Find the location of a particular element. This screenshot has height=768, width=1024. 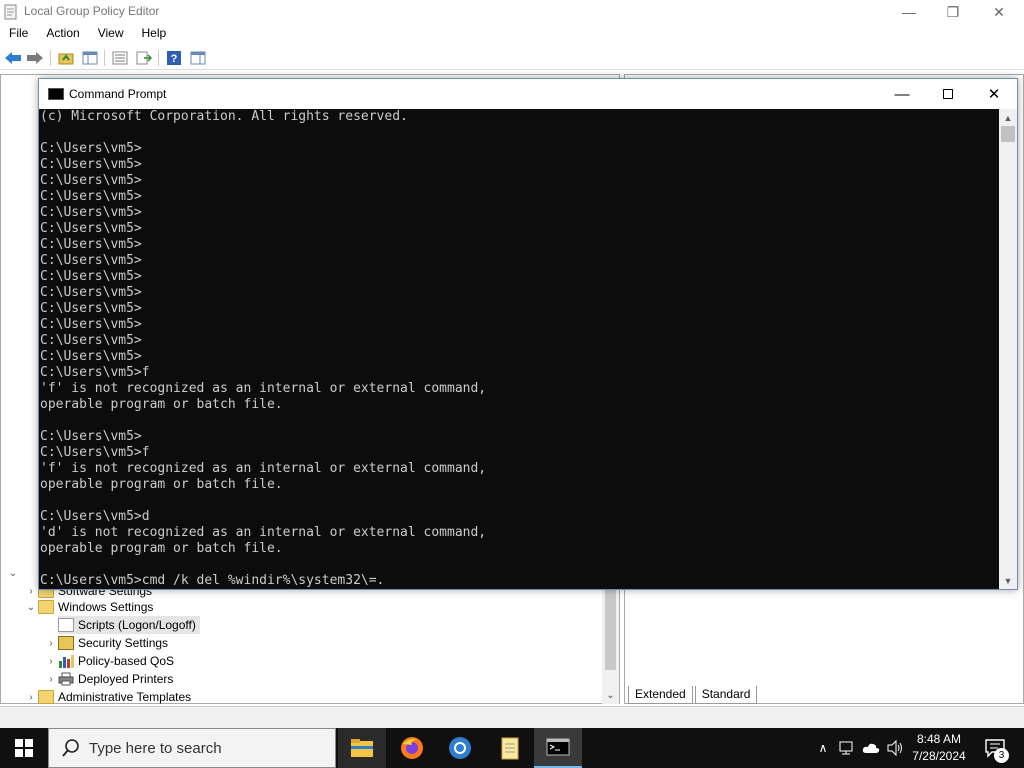

scroll-up-arrow-icon: ▲ is located at coordinates (1008, 117).